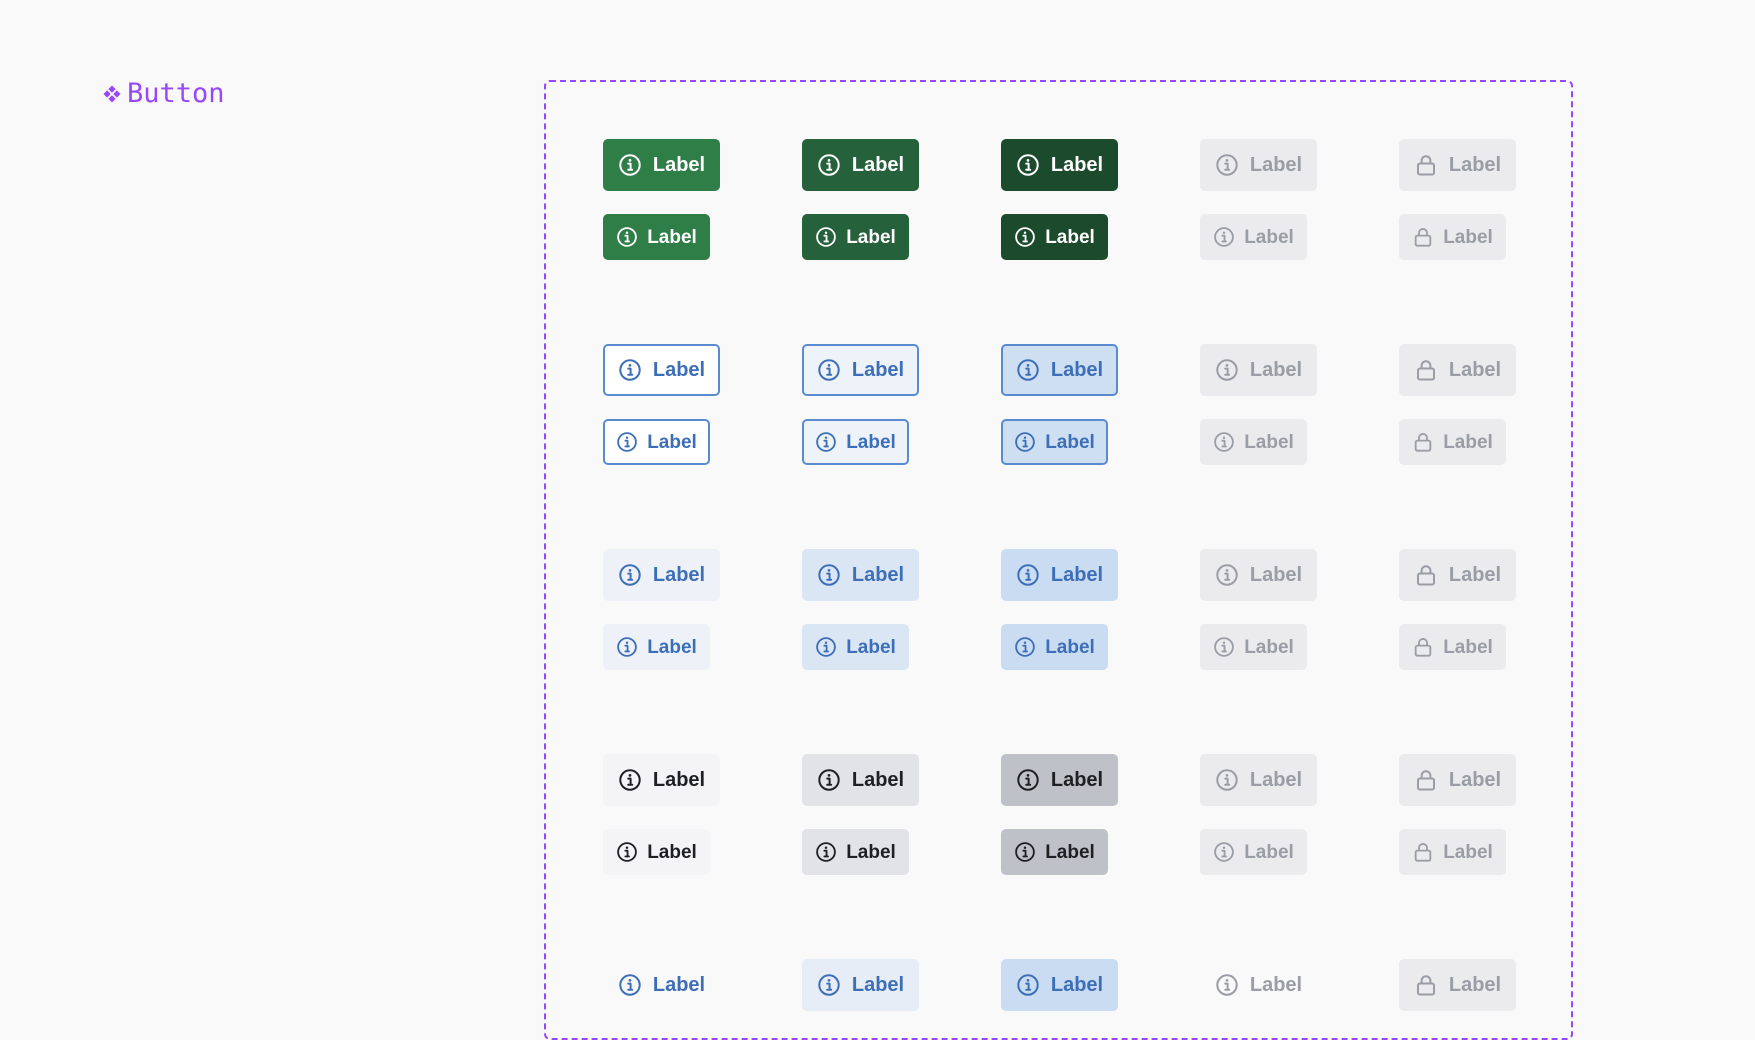  I want to click on secondary-pressed-button-lg: Label, so click(1059, 370).